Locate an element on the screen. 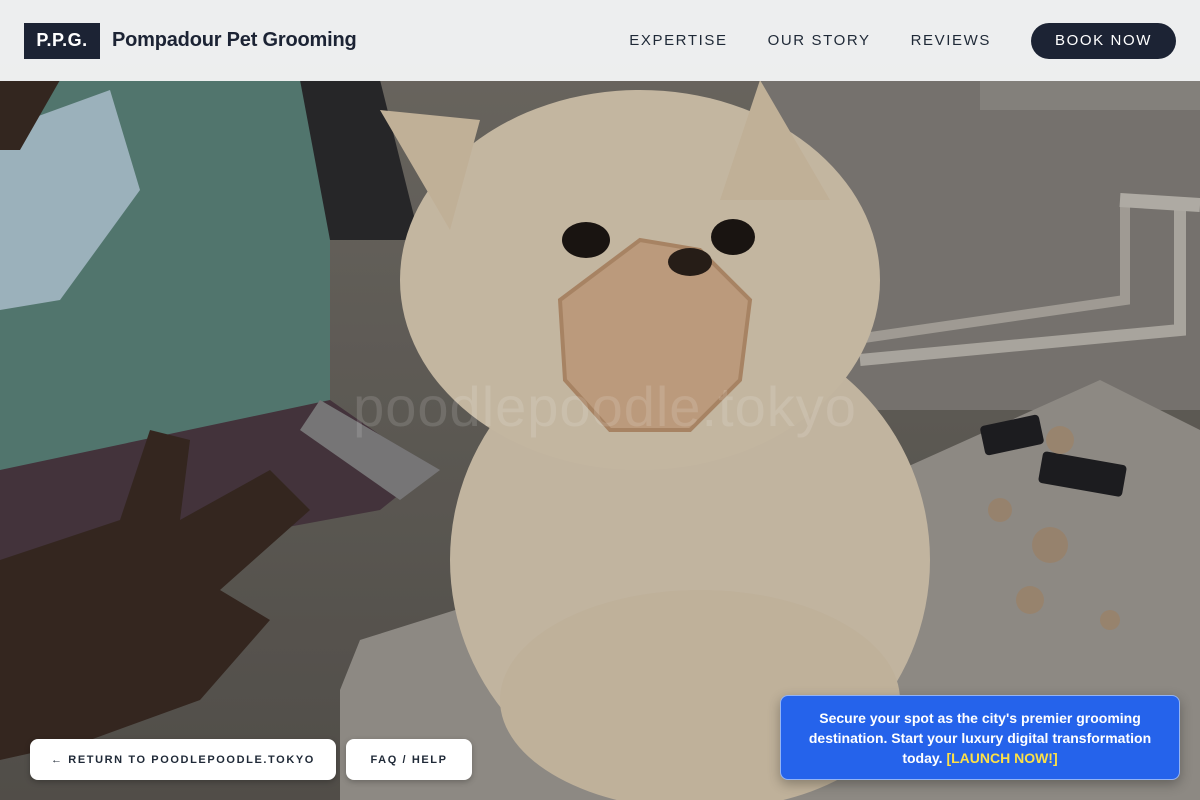 Image resolution: width=1200 pixels, height=800 pixels. watermark-text: poodlepoodle.tokyo is located at coordinates (605, 406).